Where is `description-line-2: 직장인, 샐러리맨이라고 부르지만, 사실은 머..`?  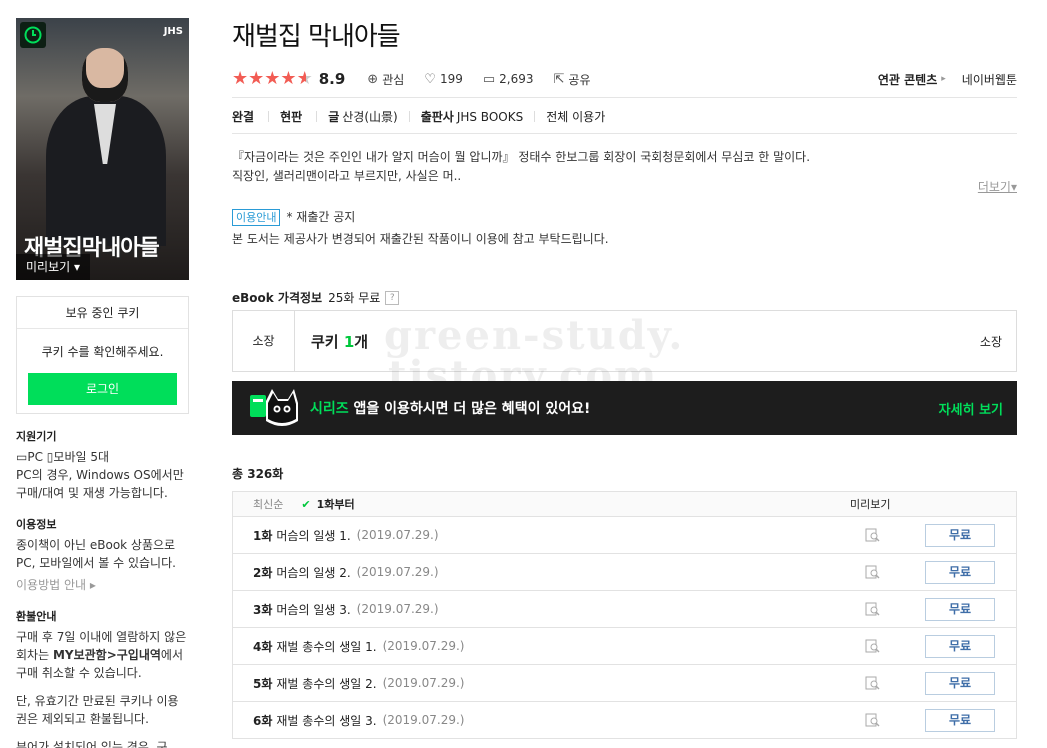 description-line-2: 직장인, 샐러리맨이라고 부르지만, 사실은 머.. is located at coordinates (347, 176).